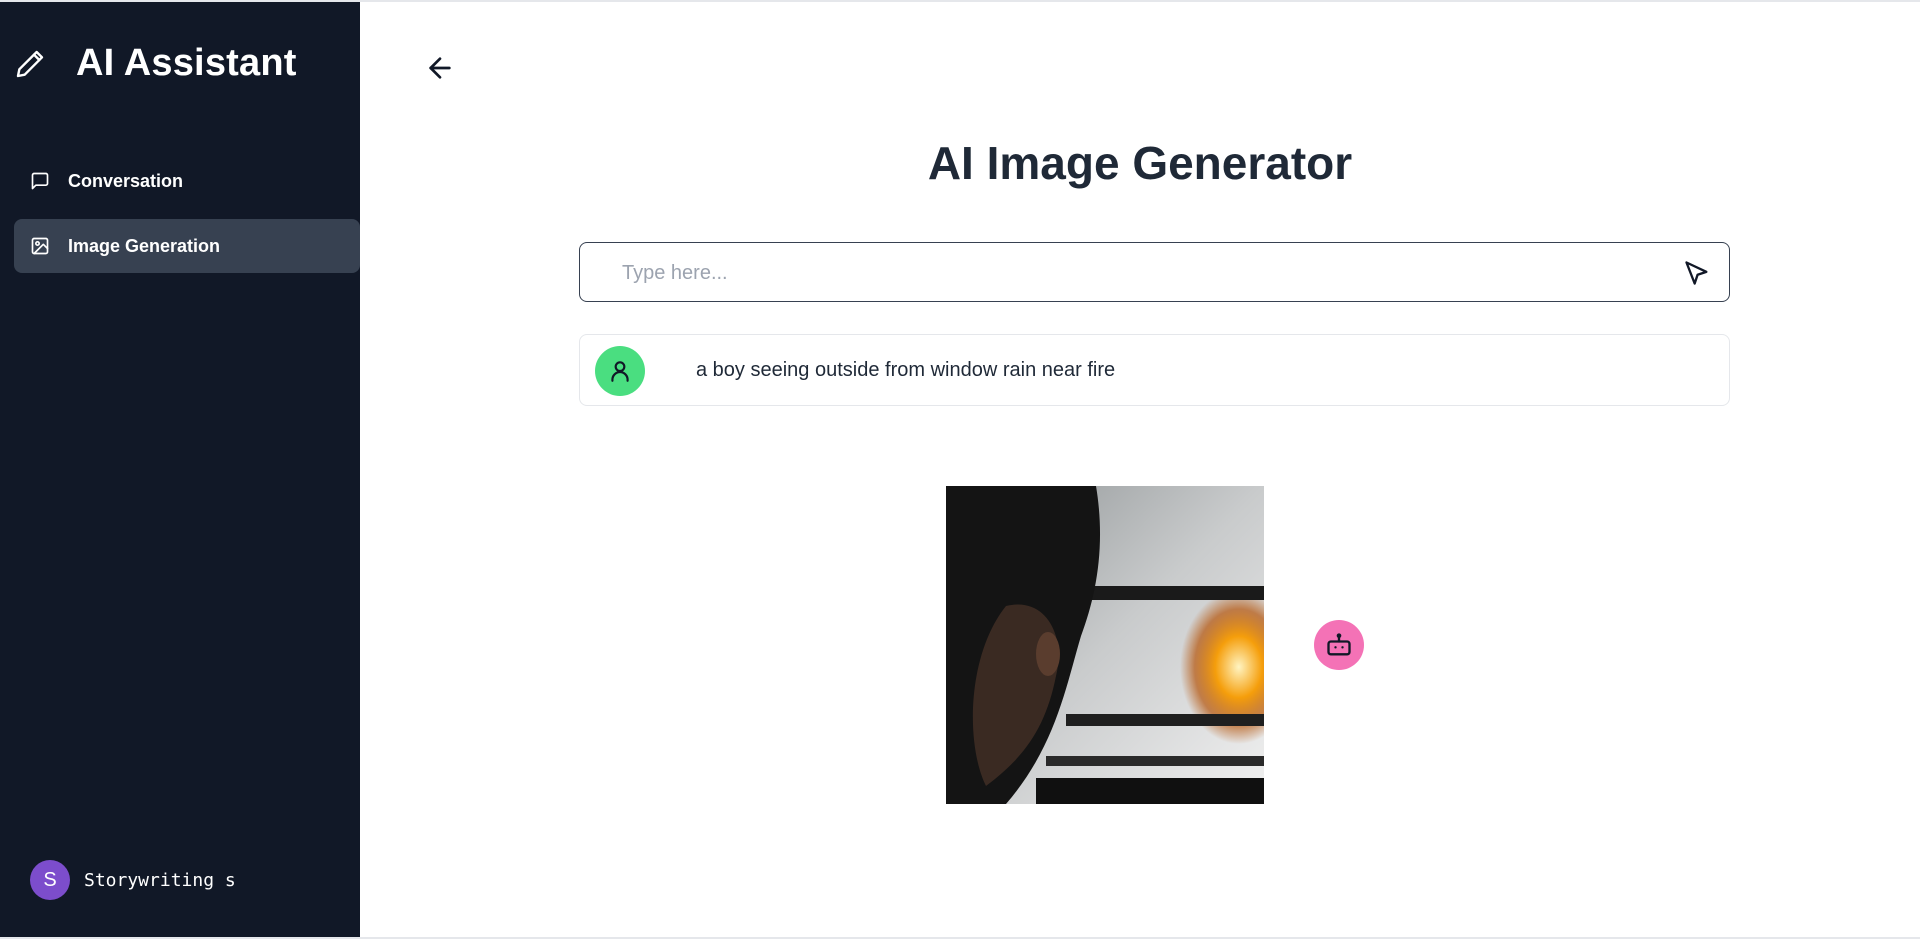  I want to click on user-avatar, so click(620, 371).